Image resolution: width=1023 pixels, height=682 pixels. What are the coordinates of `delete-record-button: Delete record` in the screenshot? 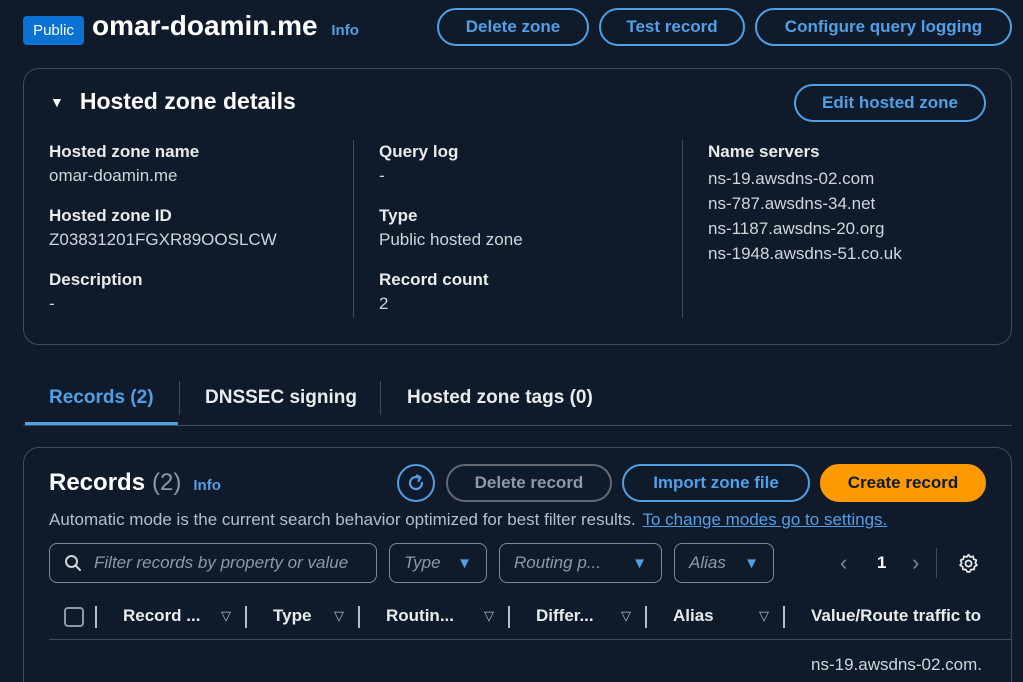 It's located at (529, 483).